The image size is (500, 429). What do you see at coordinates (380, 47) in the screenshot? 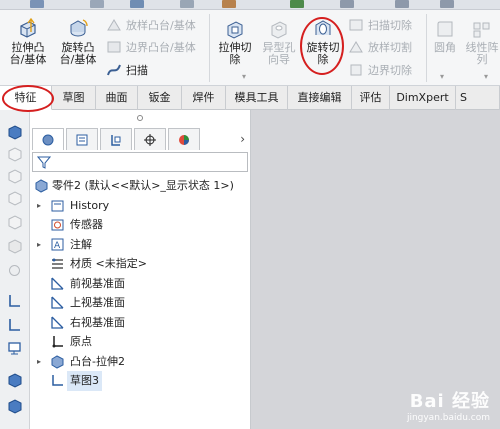
I see `lofted-cut-button: 放样切割` at bounding box center [380, 47].